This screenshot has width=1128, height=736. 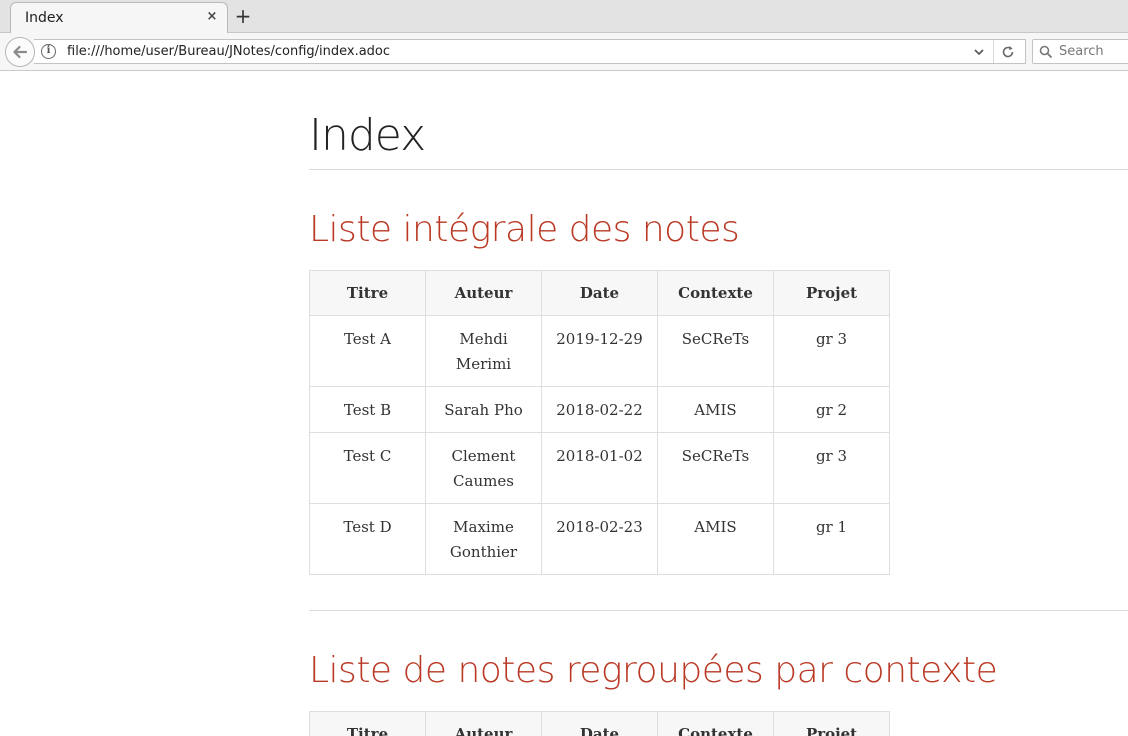 I want to click on search-input: Search, so click(x=1080, y=51).